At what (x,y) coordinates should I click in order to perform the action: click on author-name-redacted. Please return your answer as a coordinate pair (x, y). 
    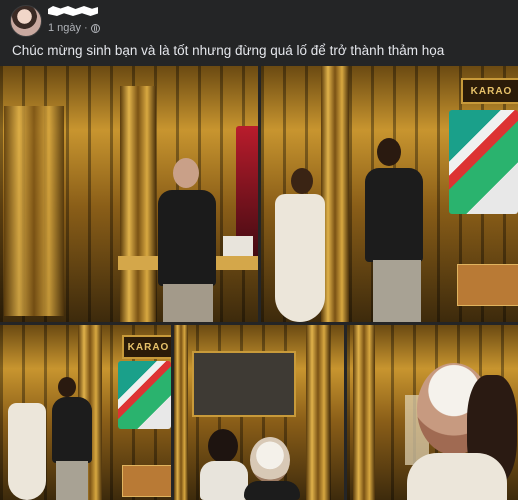
    Looking at the image, I should click on (73, 11).